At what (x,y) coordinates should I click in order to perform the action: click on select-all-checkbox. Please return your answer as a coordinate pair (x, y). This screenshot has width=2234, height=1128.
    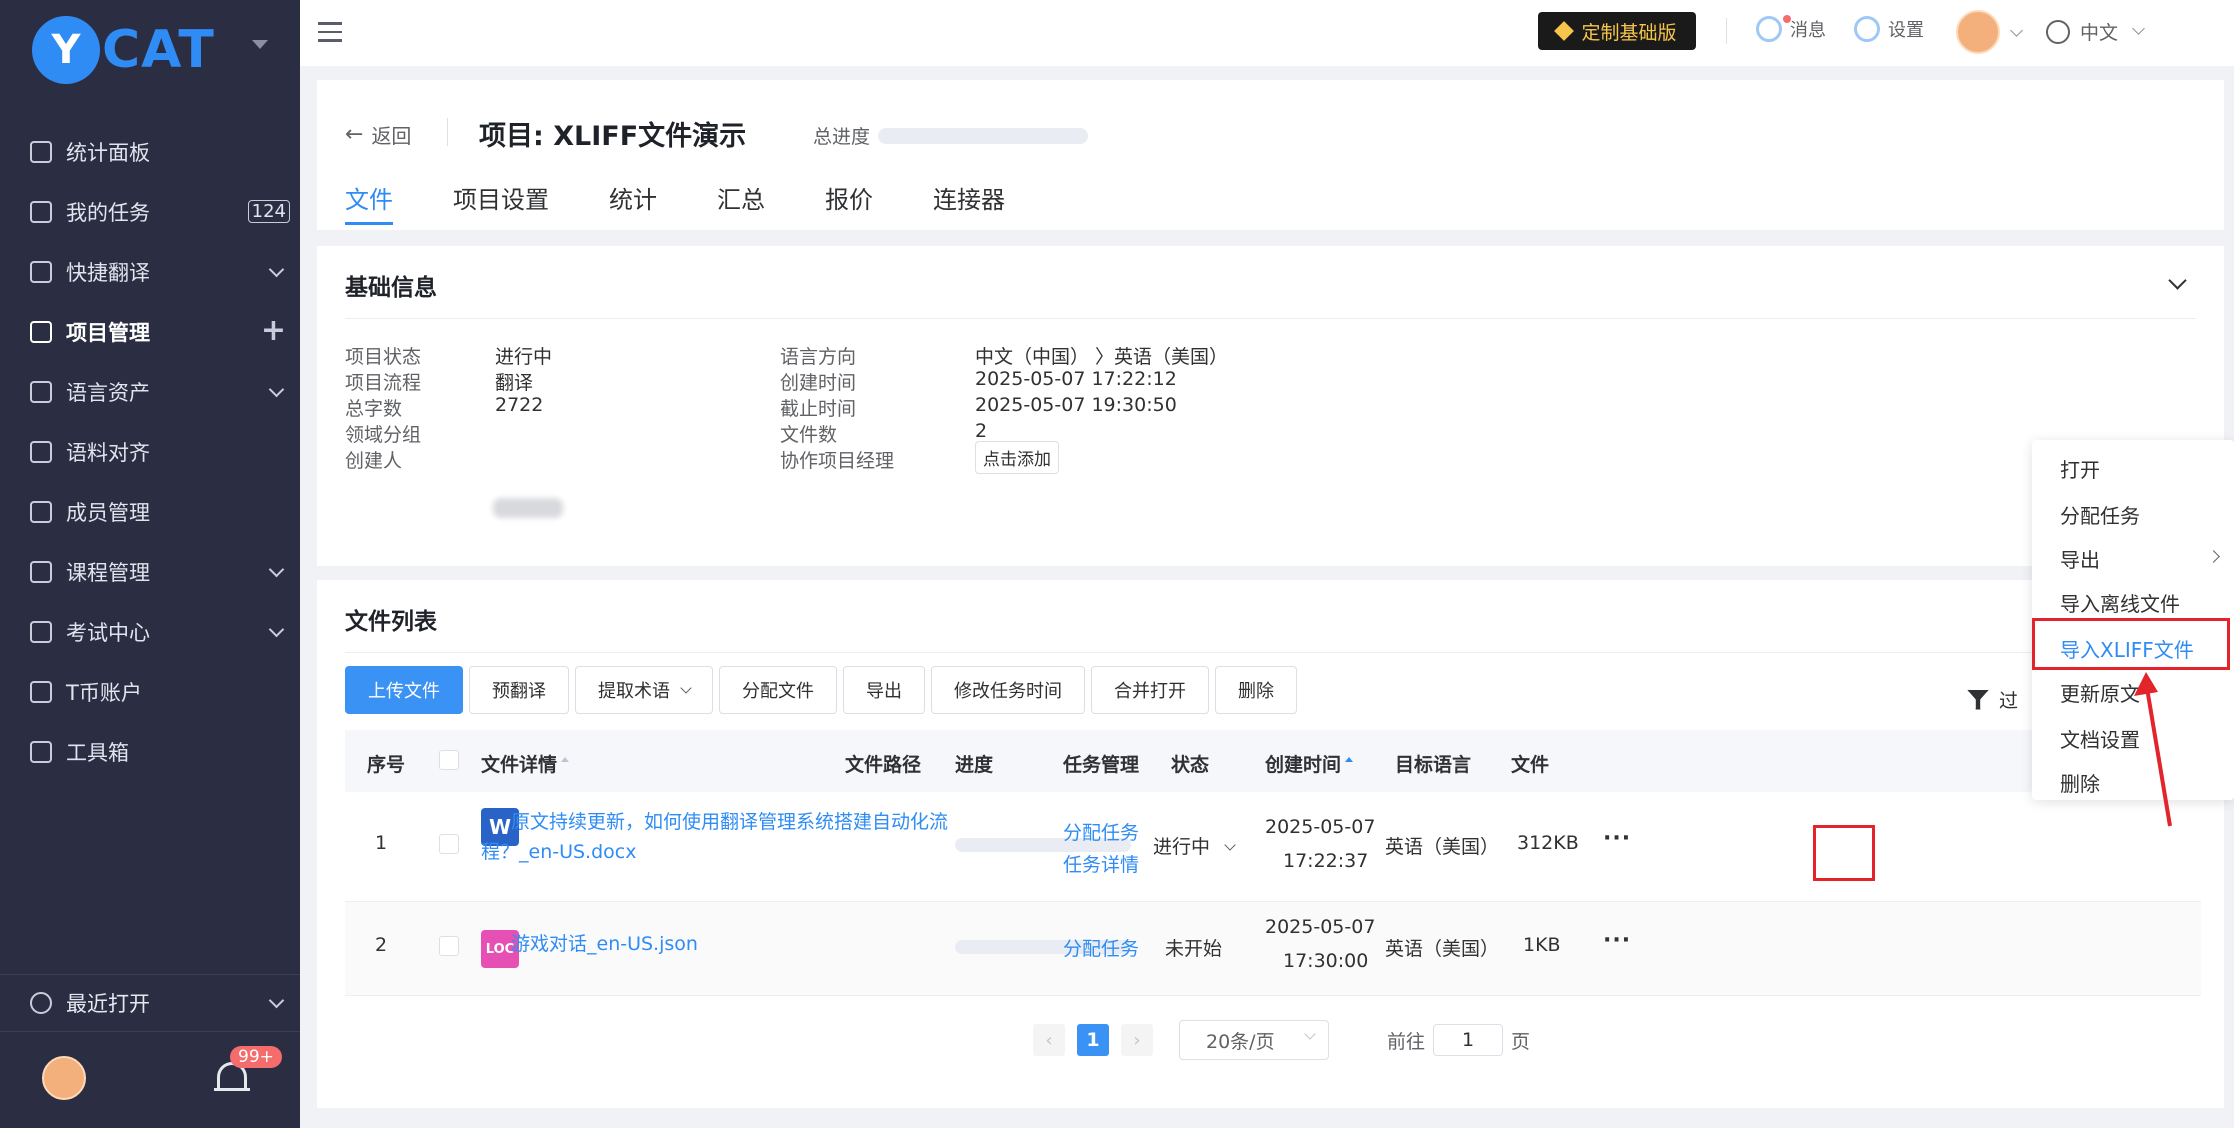
    Looking at the image, I should click on (449, 760).